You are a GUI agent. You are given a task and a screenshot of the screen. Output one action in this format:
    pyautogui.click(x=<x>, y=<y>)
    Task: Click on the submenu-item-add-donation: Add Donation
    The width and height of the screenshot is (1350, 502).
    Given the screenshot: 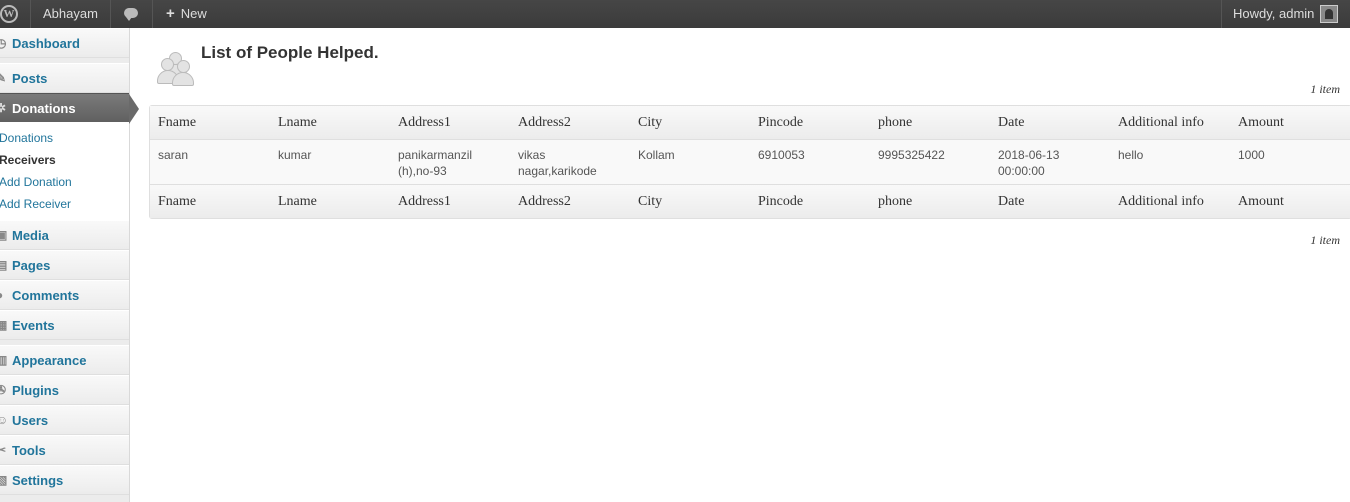 What is the action you would take?
    pyautogui.click(x=36, y=182)
    